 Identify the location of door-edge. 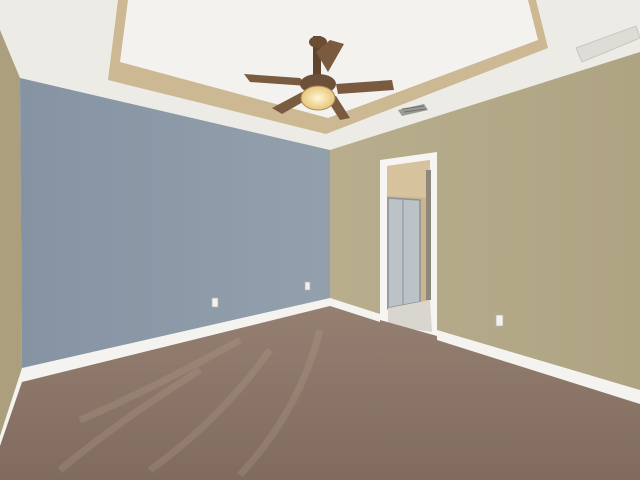
(428, 235).